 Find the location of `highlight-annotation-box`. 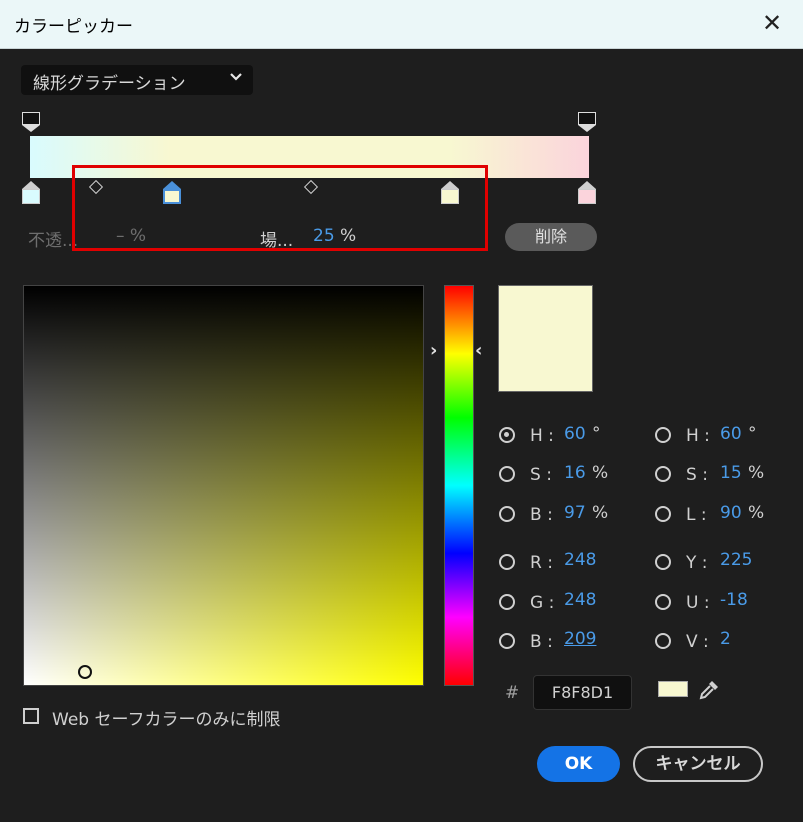

highlight-annotation-box is located at coordinates (280, 208).